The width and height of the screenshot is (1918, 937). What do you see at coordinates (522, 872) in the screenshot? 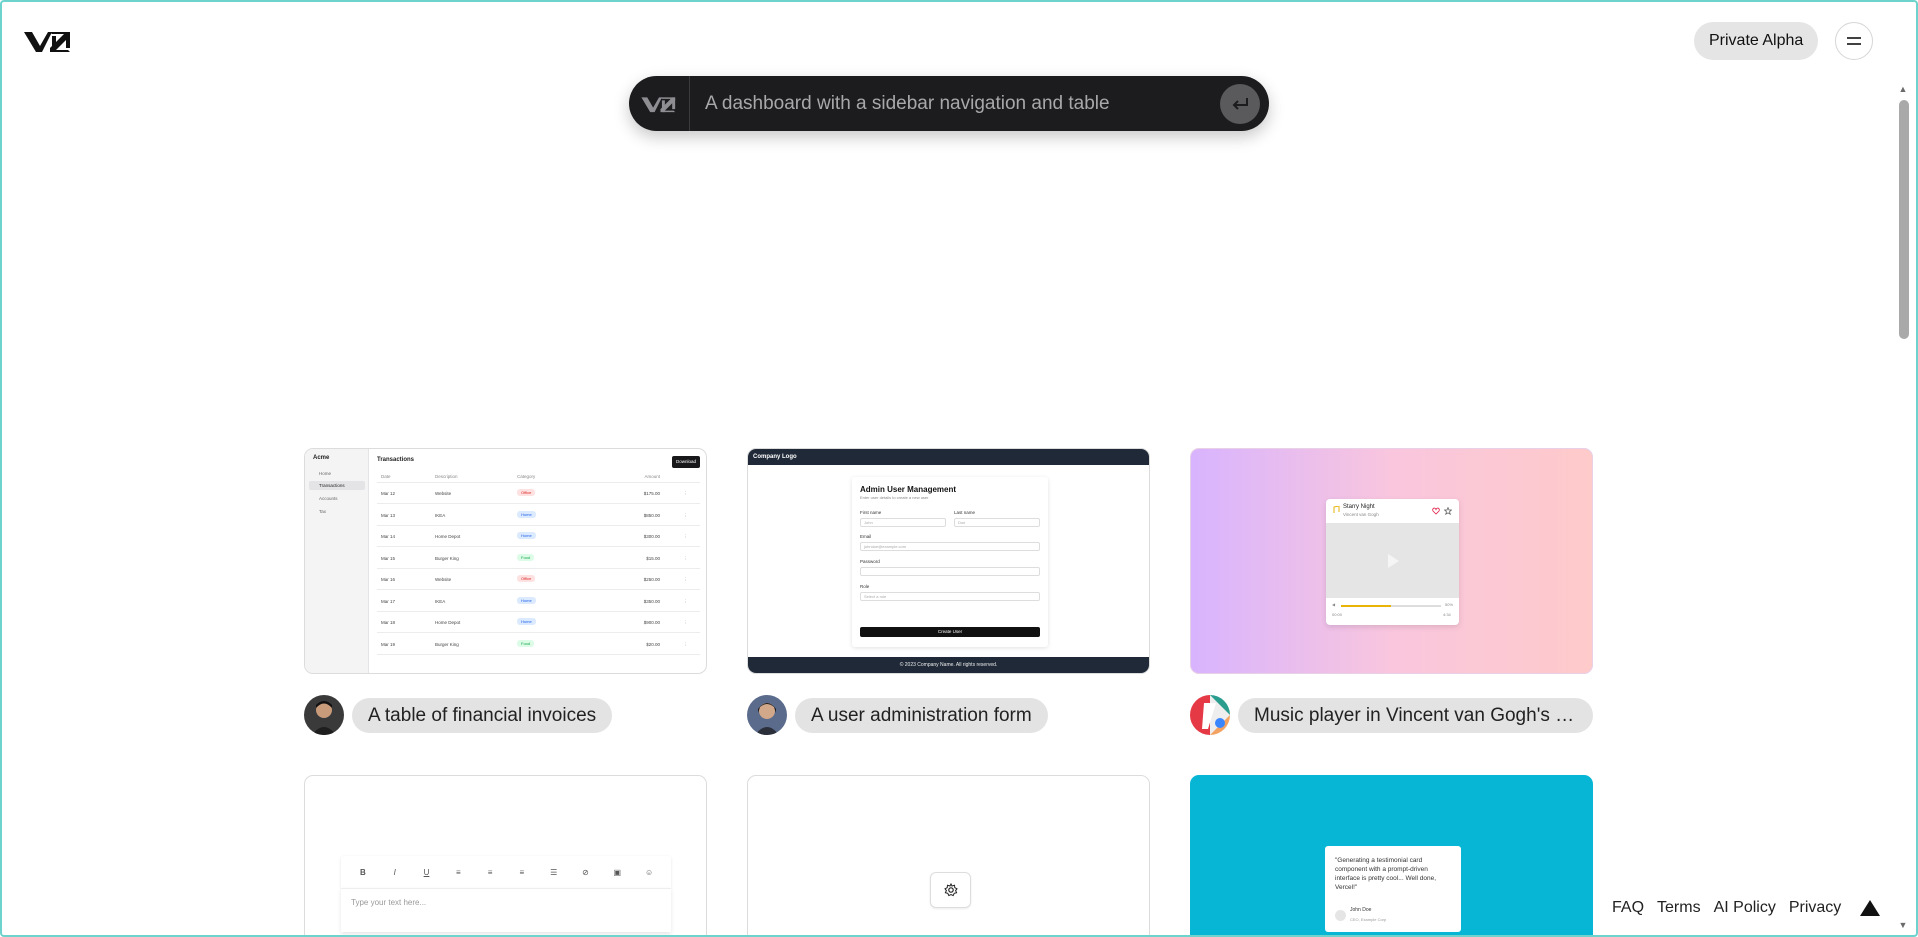
I see `align-right-icon: ≡` at bounding box center [522, 872].